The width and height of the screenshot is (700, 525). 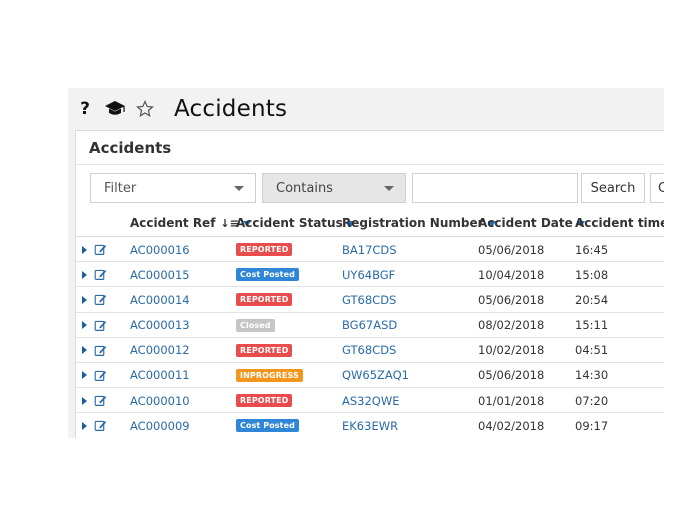 I want to click on filter-bar: Filter Contains Search C, so click(x=370, y=191).